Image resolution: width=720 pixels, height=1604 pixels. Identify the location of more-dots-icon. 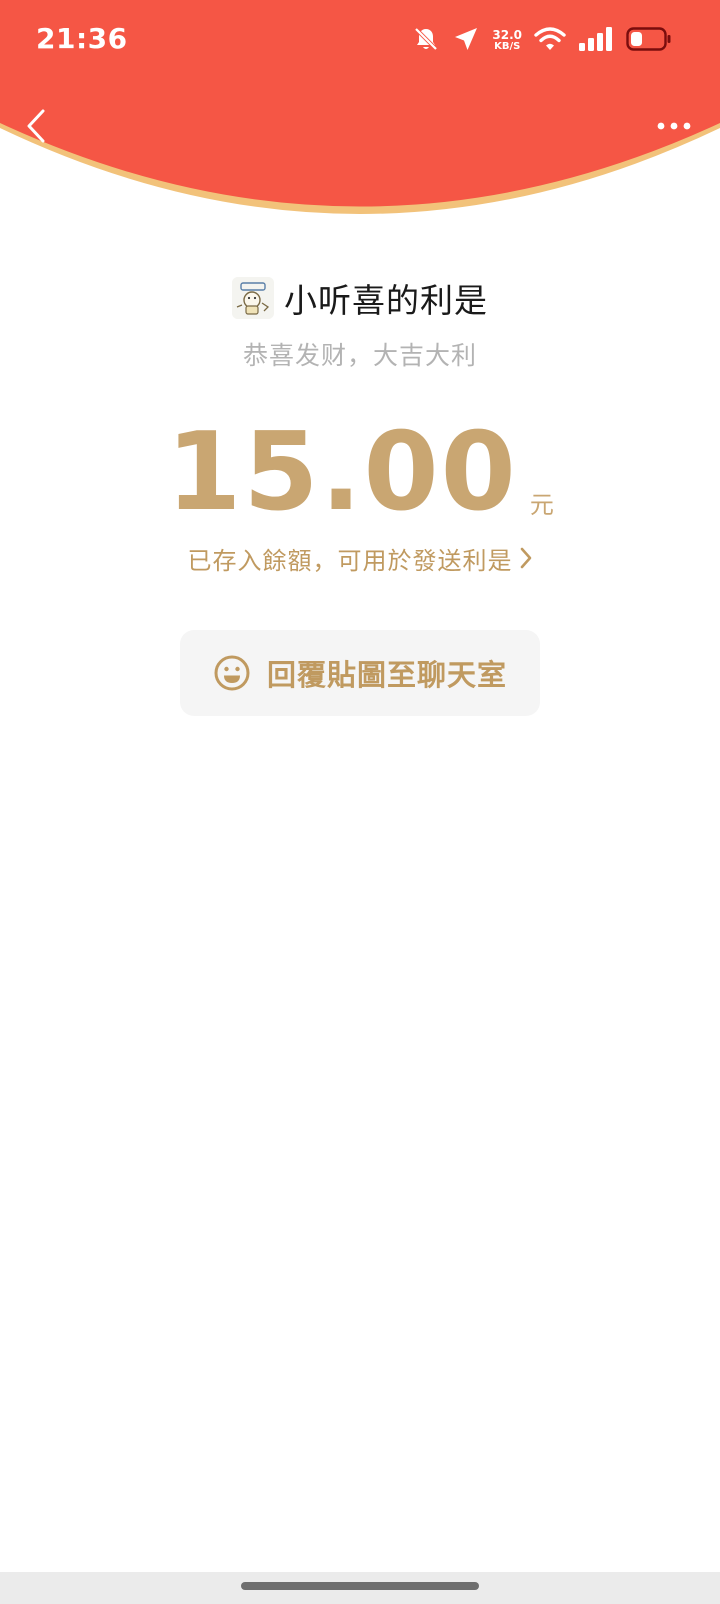
(674, 126).